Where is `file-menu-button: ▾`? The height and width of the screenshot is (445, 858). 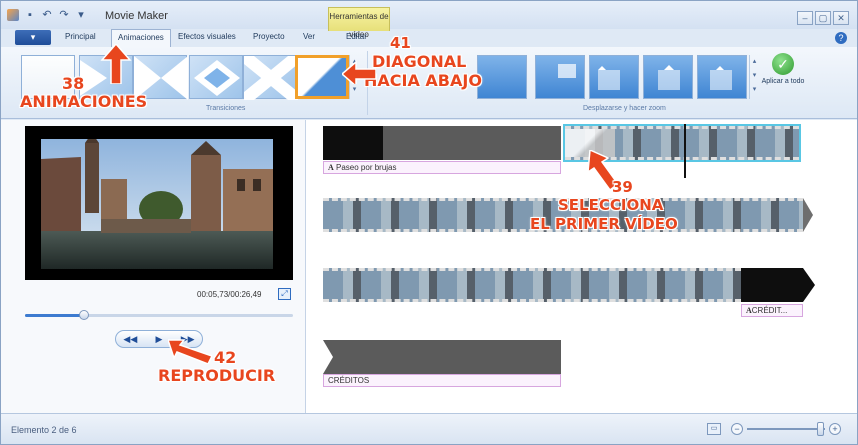 file-menu-button: ▾ is located at coordinates (33, 37).